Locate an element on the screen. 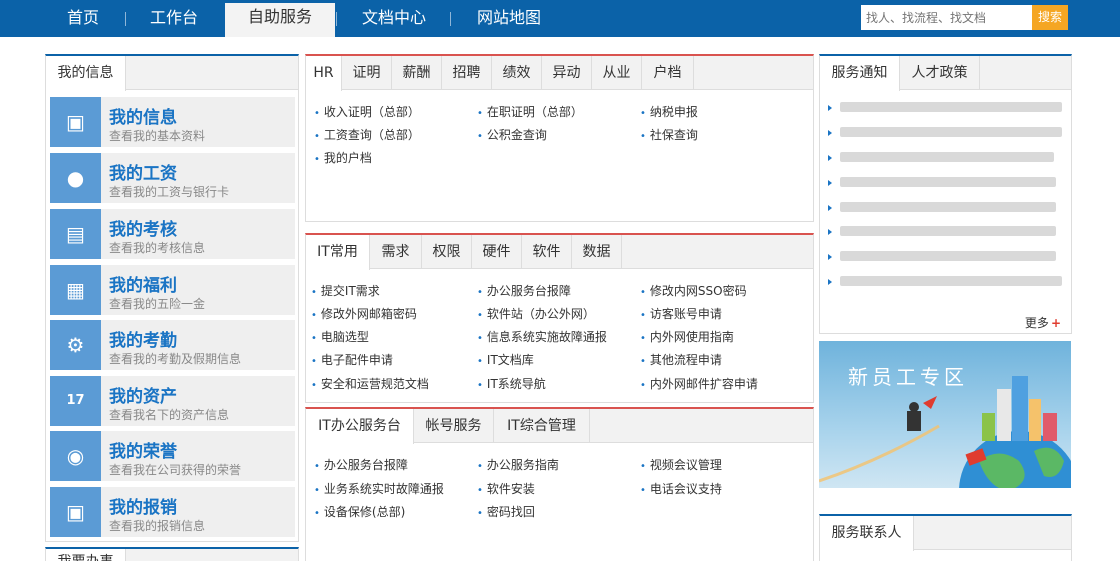 This screenshot has width=1120, height=561. link-guest-account: 访客账号申请 is located at coordinates (681, 313).